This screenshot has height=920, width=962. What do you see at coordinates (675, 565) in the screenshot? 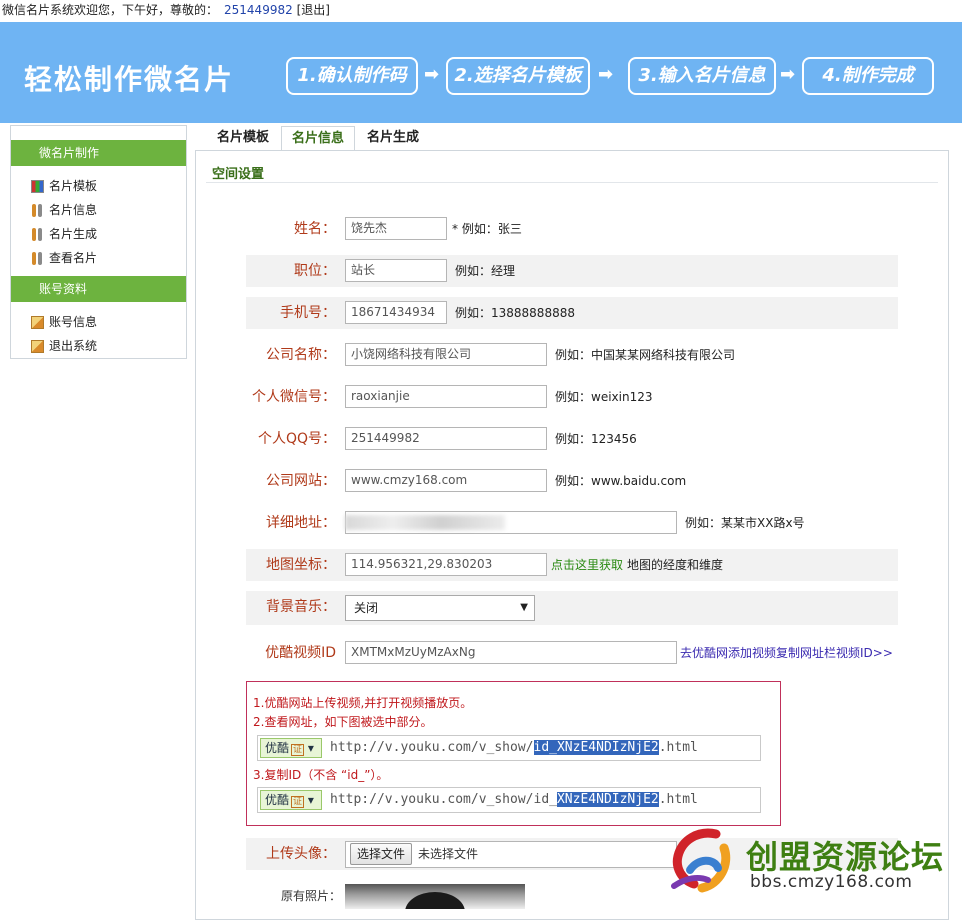
I see `map-hint: 地图的经度和维度` at bounding box center [675, 565].